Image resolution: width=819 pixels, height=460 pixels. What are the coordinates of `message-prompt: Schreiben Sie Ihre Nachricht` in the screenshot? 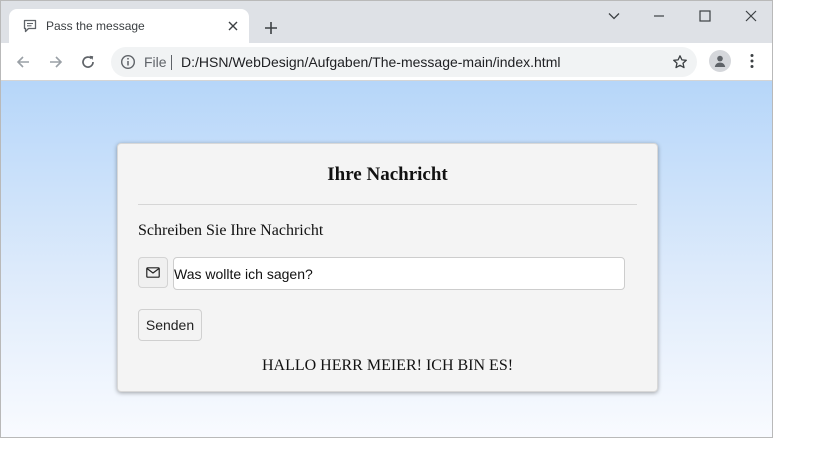 It's located at (231, 230).